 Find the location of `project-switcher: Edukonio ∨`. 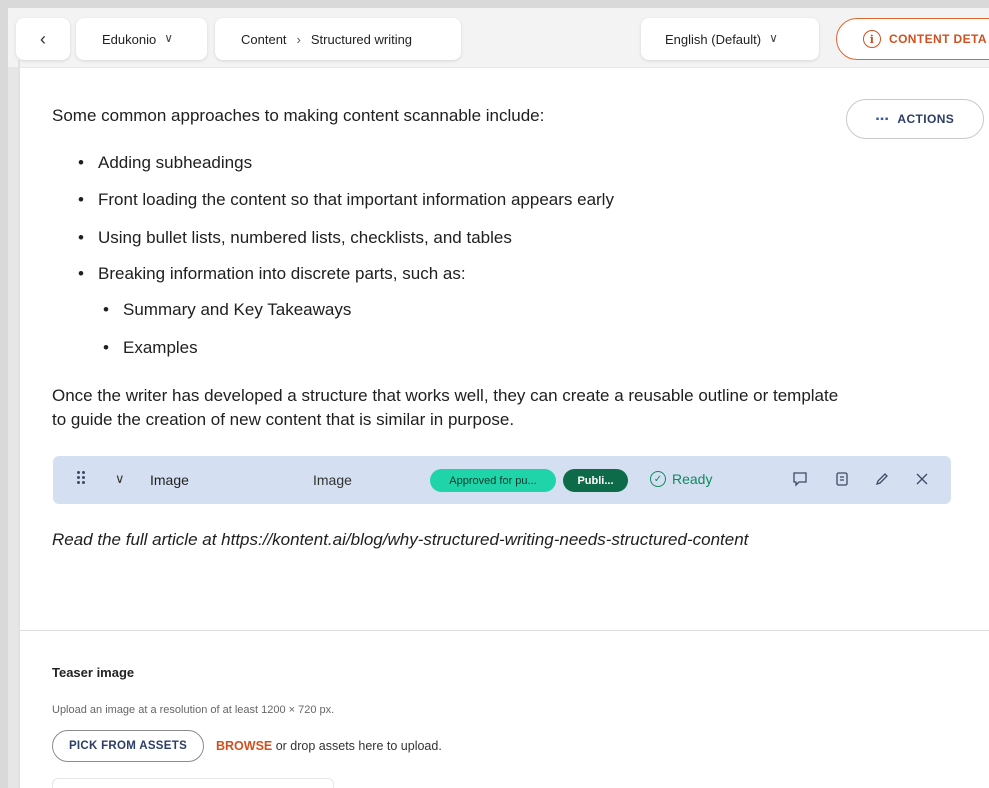

project-switcher: Edukonio ∨ is located at coordinates (141, 39).